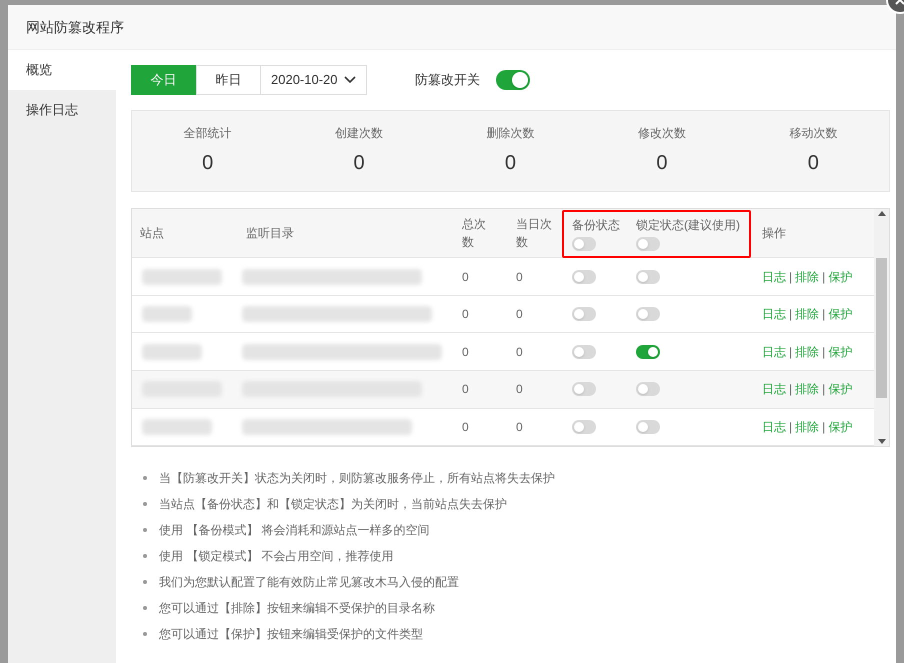 Image resolution: width=904 pixels, height=663 pixels. What do you see at coordinates (813, 133) in the screenshot?
I see `stat-label: 移动次数` at bounding box center [813, 133].